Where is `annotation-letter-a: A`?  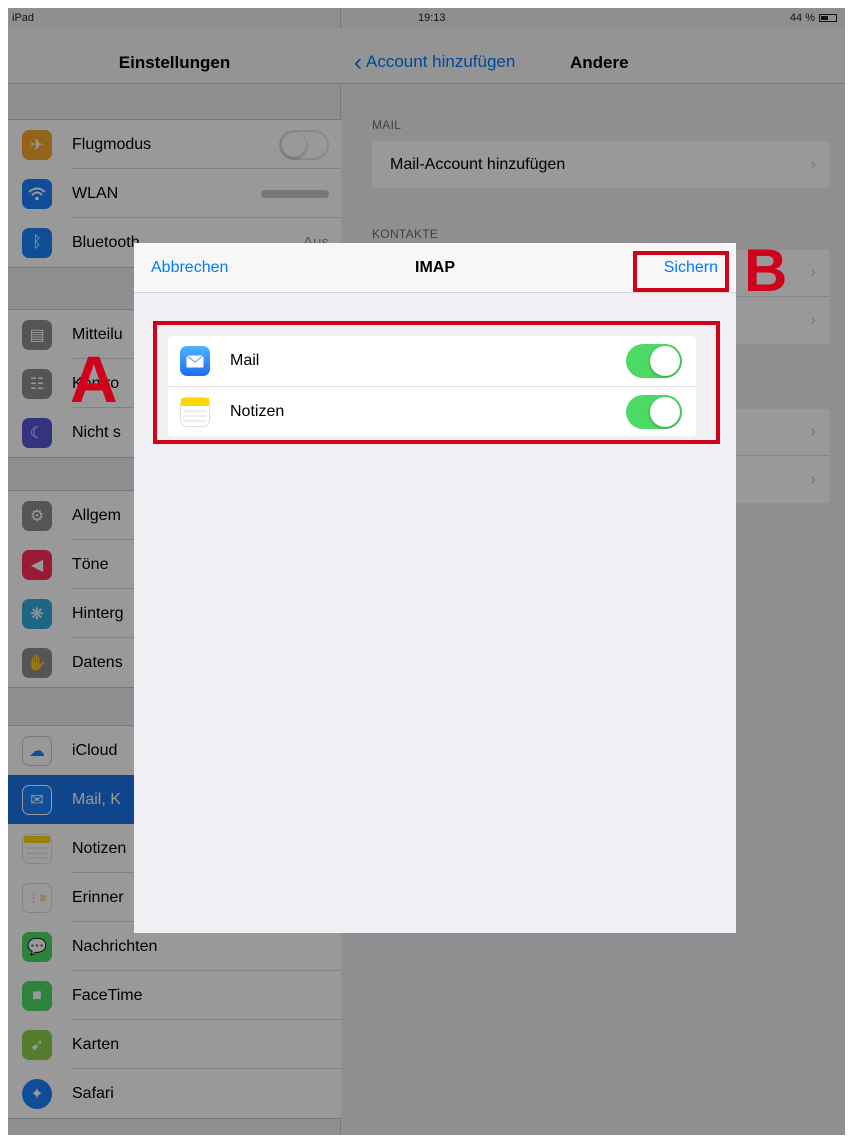 annotation-letter-a: A is located at coordinates (94, 379).